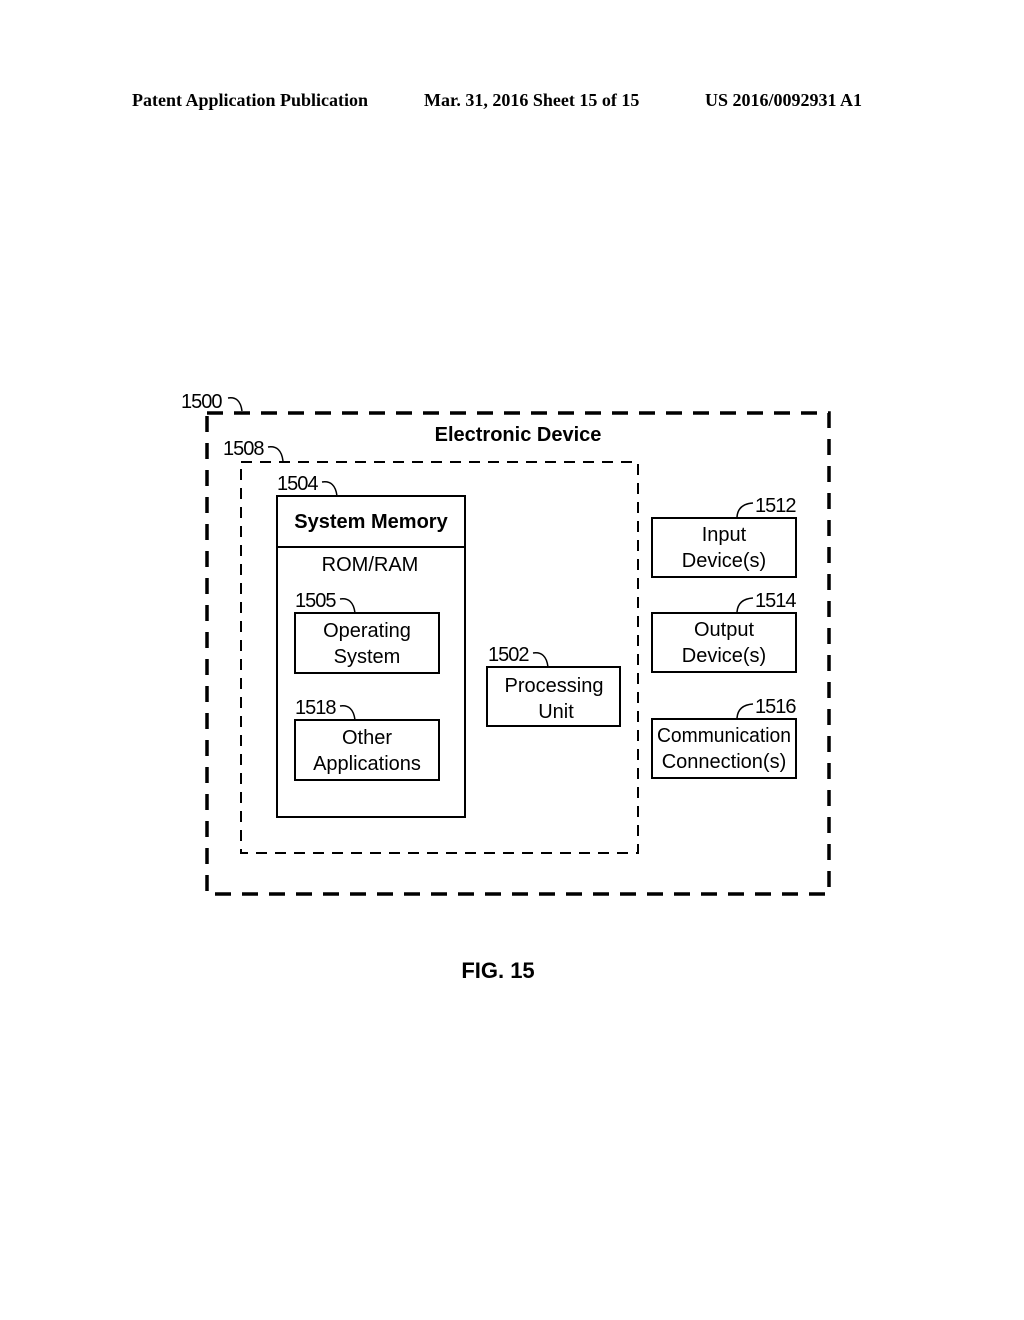 This screenshot has height=1320, width=1024. I want to click on communication-line1: Communication, so click(724, 736).